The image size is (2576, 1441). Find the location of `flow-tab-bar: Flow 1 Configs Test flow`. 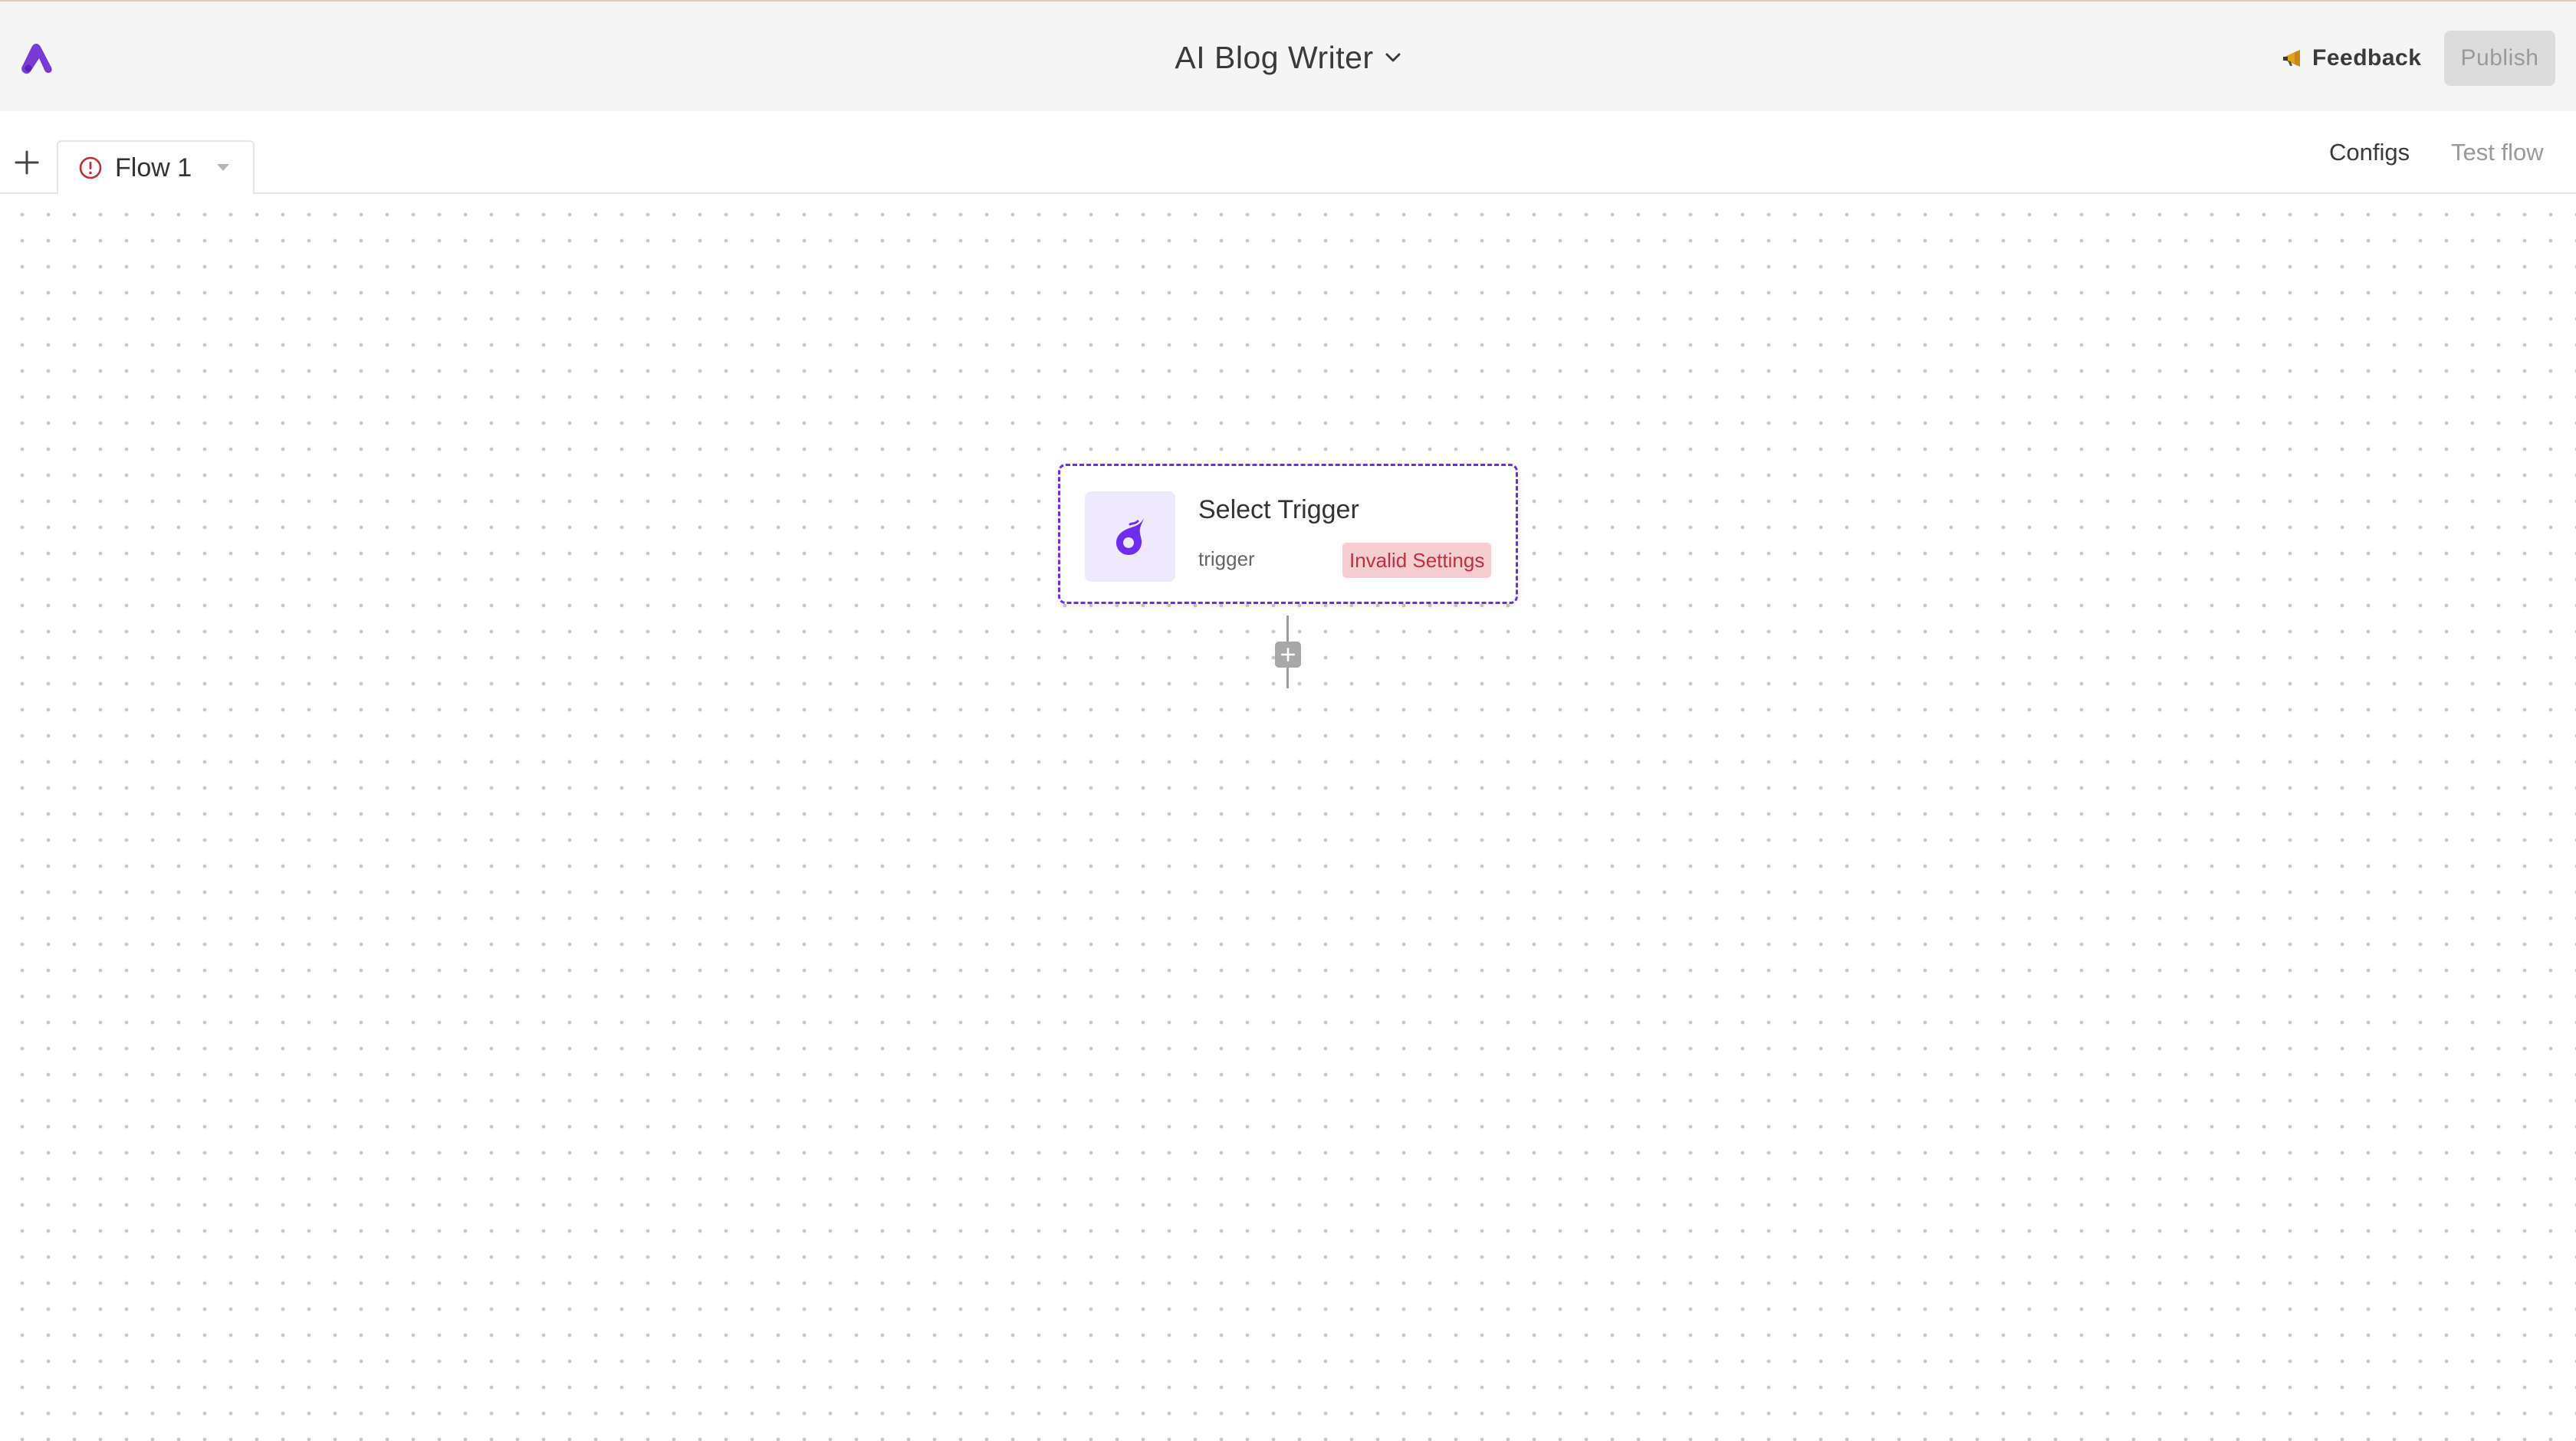

flow-tab-bar: Flow 1 Configs Test flow is located at coordinates (1288, 153).